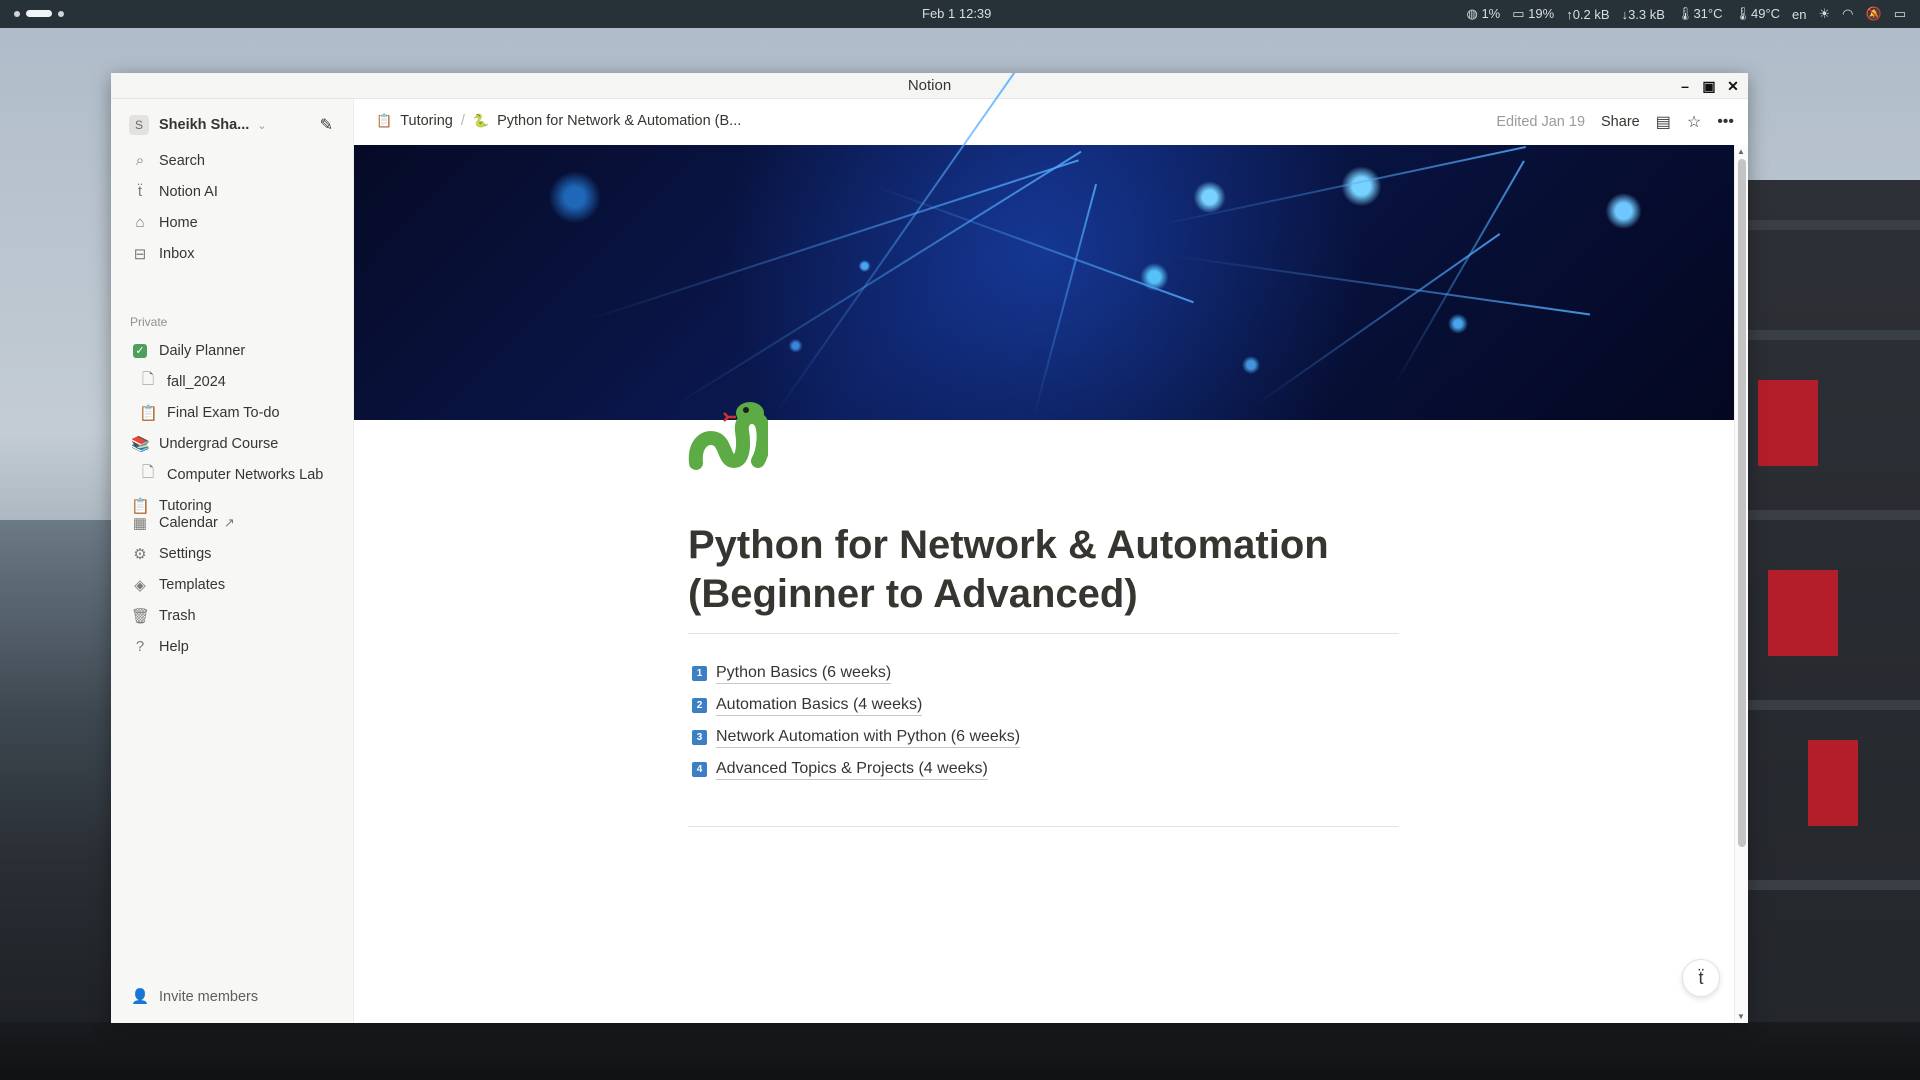 The image size is (1920, 1080). I want to click on gear-icon: ⚙, so click(140, 554).